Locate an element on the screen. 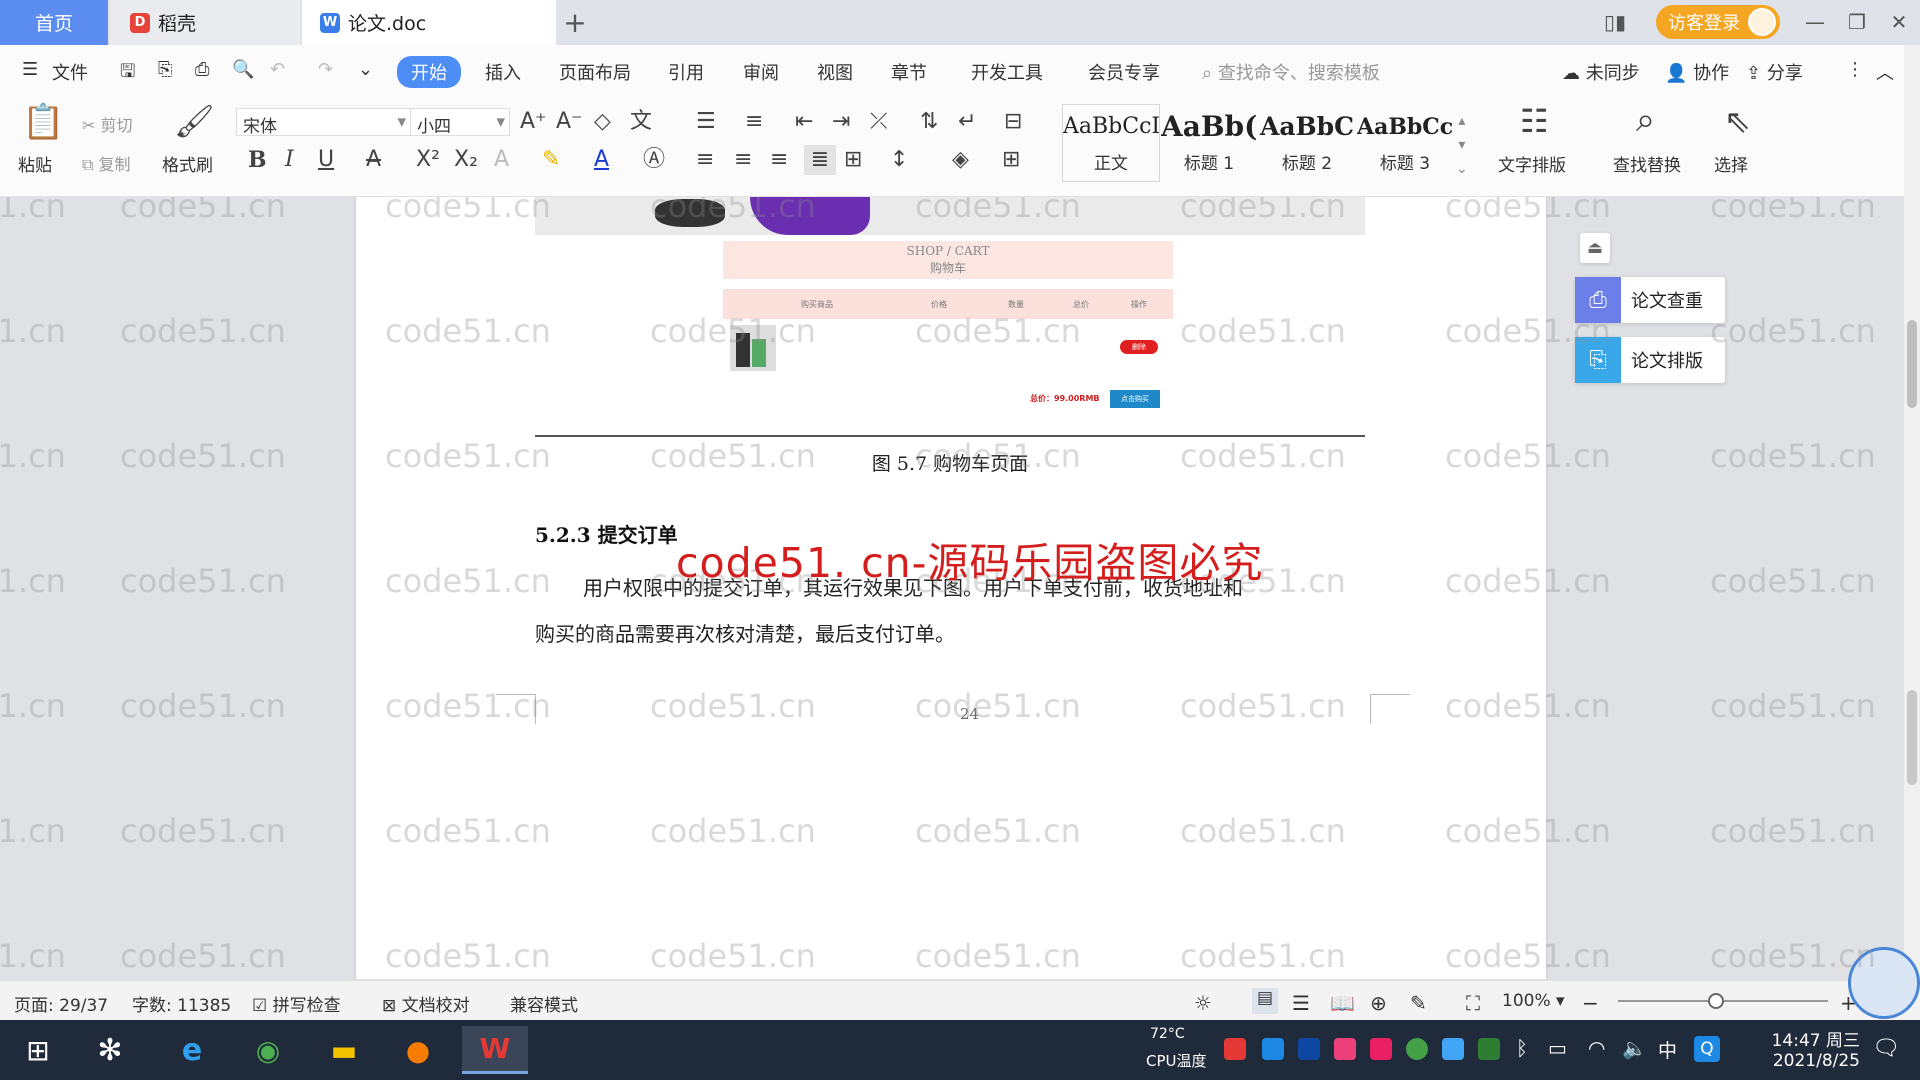 The image size is (1920, 1080). export-icon: ⎘ is located at coordinates (165, 69).